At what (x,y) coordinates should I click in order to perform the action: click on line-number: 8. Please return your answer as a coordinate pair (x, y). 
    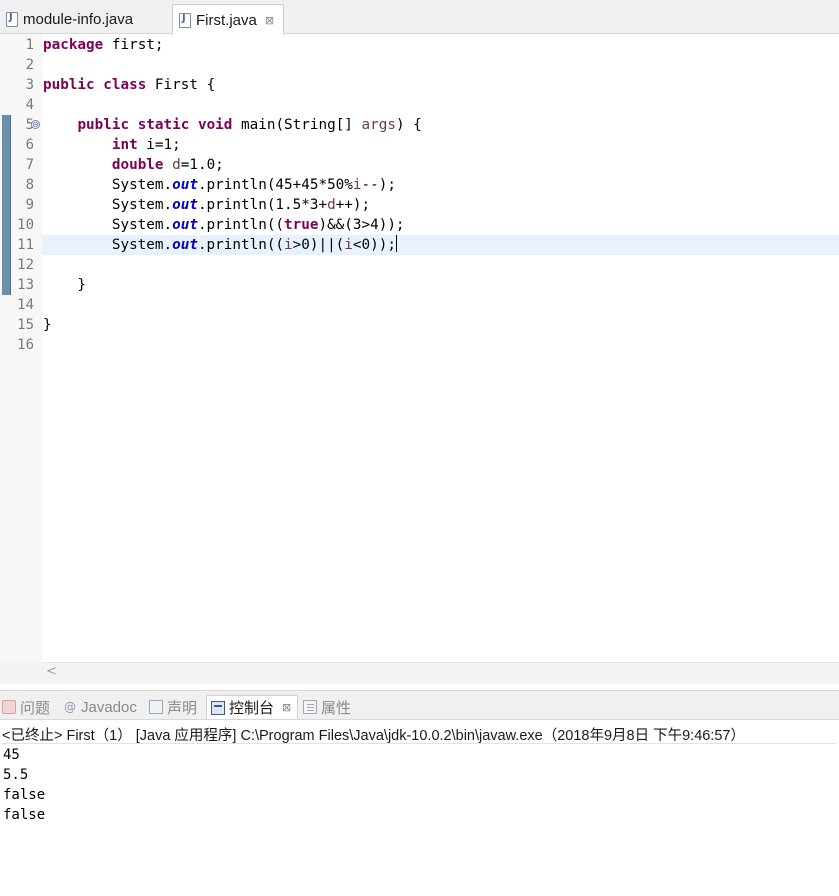
    Looking at the image, I should click on (29, 185).